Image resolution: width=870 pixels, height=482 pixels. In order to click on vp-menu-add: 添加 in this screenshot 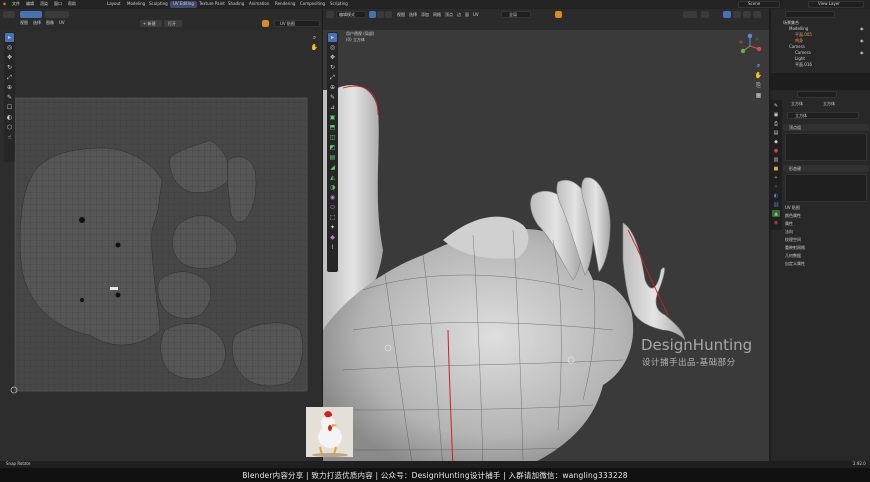, I will do `click(425, 15)`.